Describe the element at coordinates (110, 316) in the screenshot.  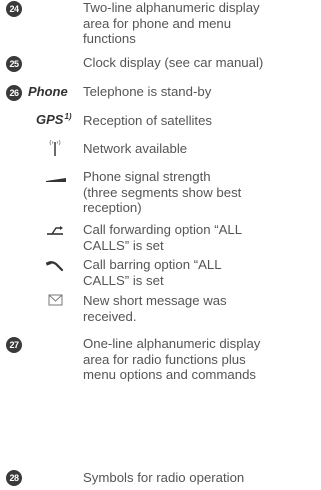
I see `description-line: received.` at that location.